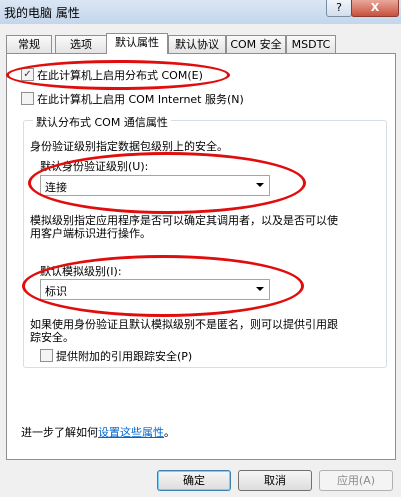 The image size is (401, 497). Describe the element at coordinates (140, 99) in the screenshot. I see `enable-com-internet-label: 在此计算机上启用 COM Internet 服务(N)` at that location.